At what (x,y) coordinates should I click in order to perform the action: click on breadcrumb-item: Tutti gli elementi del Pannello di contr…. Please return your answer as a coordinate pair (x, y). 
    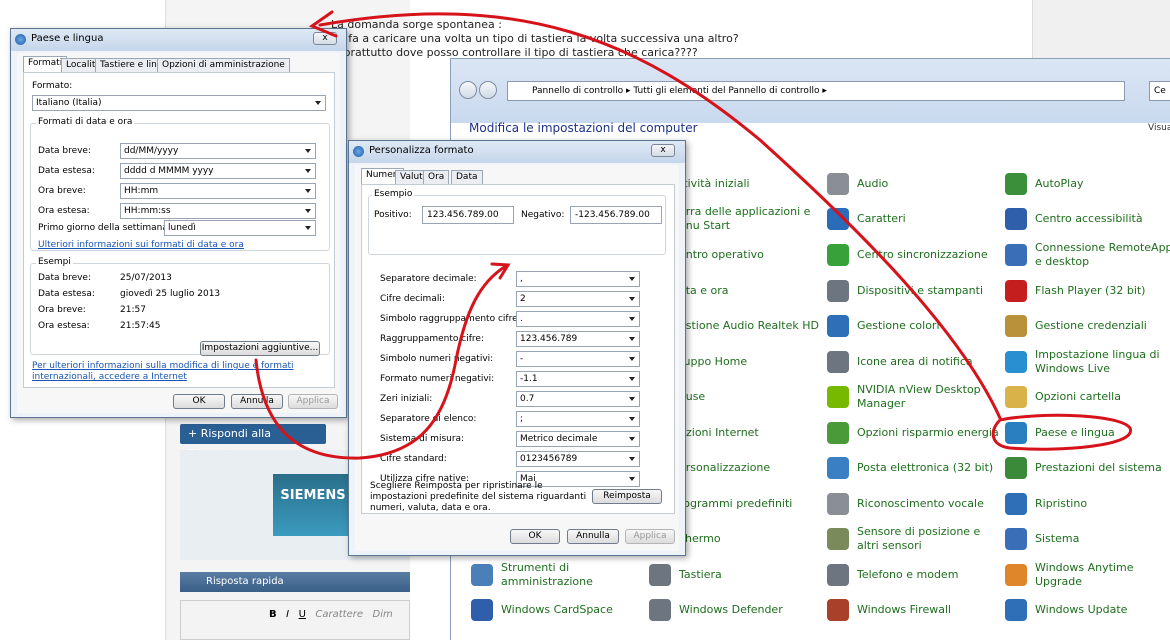
    Looking at the image, I should click on (726, 91).